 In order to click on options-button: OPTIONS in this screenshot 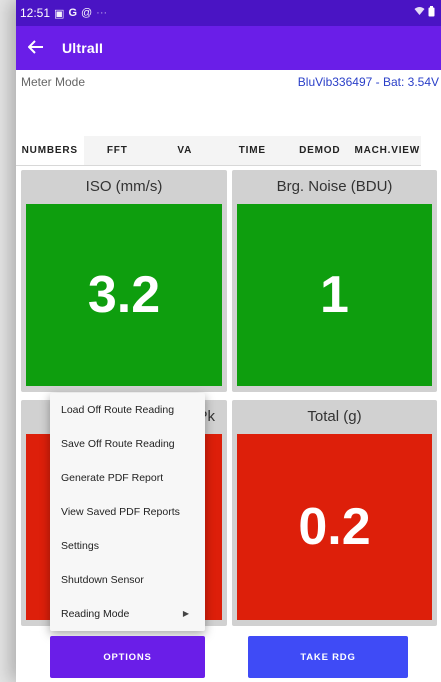, I will do `click(127, 657)`.